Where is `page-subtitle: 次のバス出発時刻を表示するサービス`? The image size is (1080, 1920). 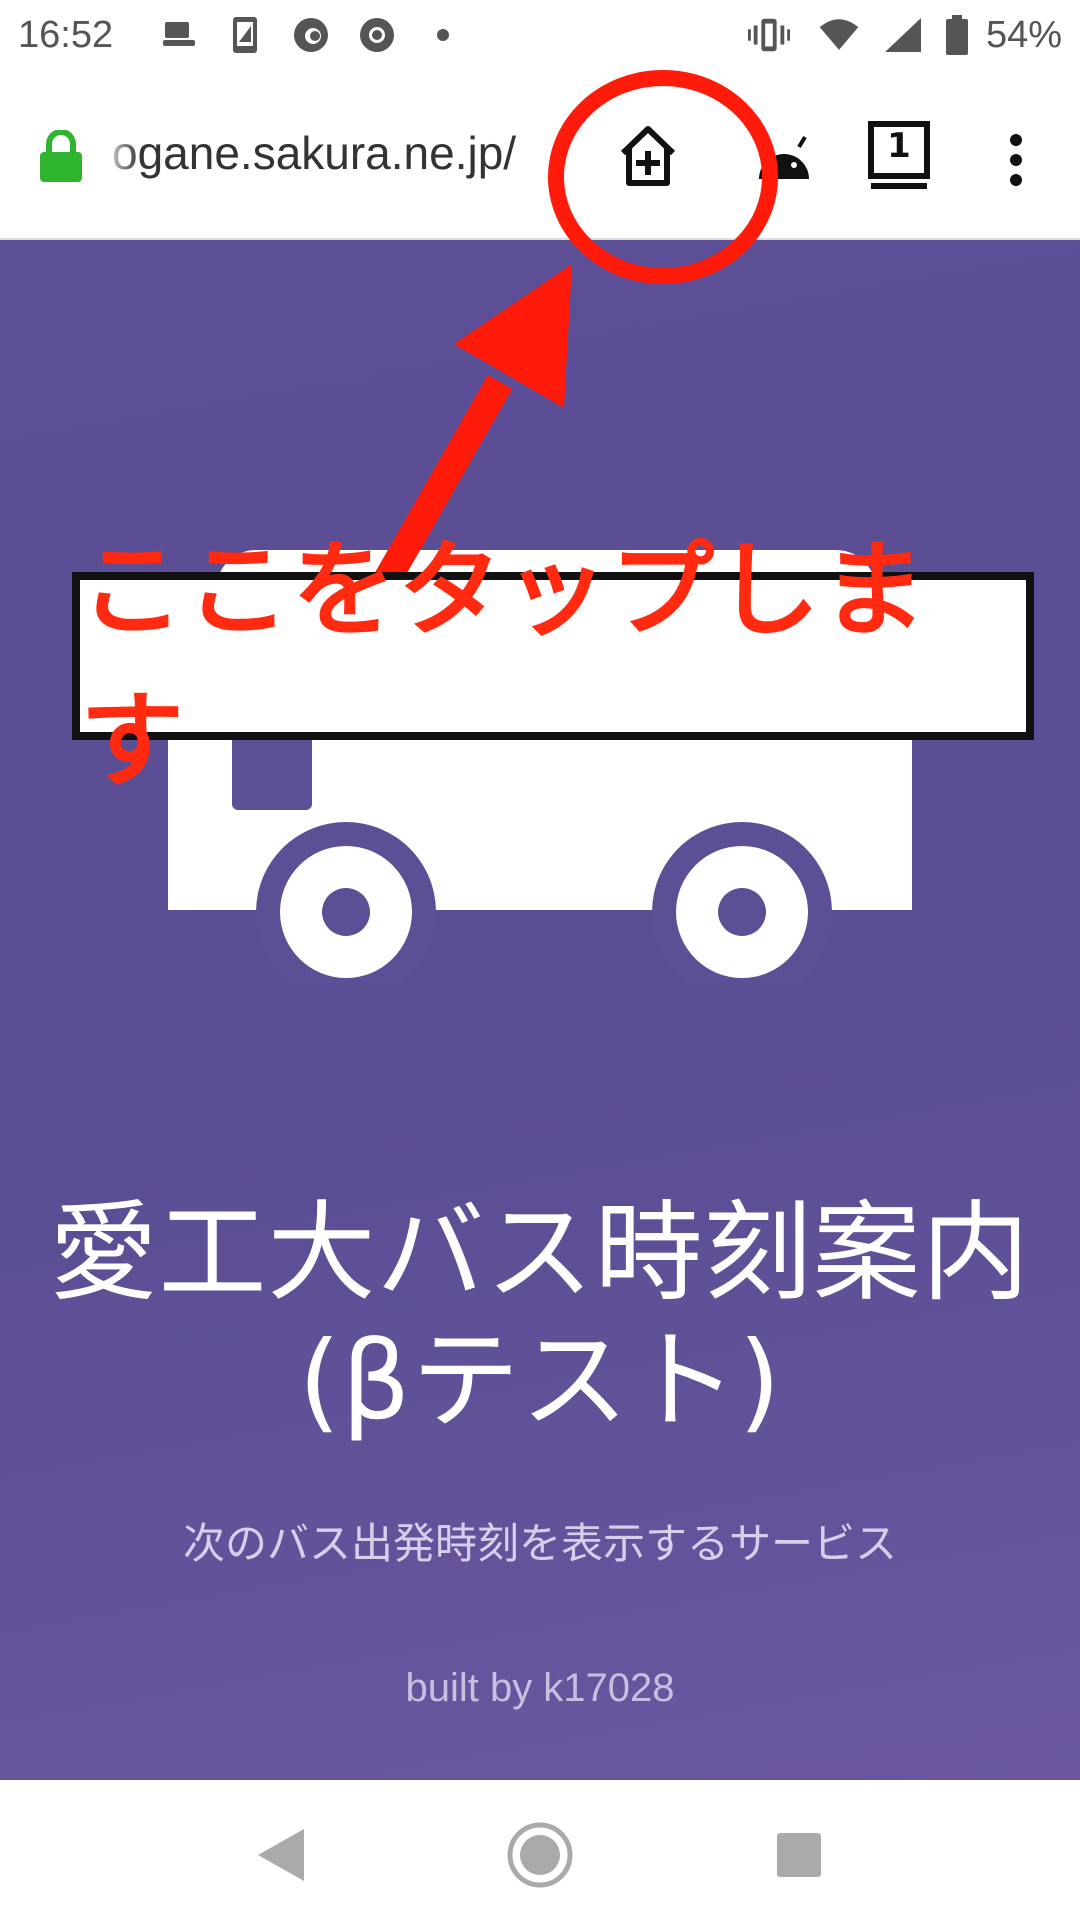
page-subtitle: 次のバス出発時刻を表示するサービス is located at coordinates (539, 1543).